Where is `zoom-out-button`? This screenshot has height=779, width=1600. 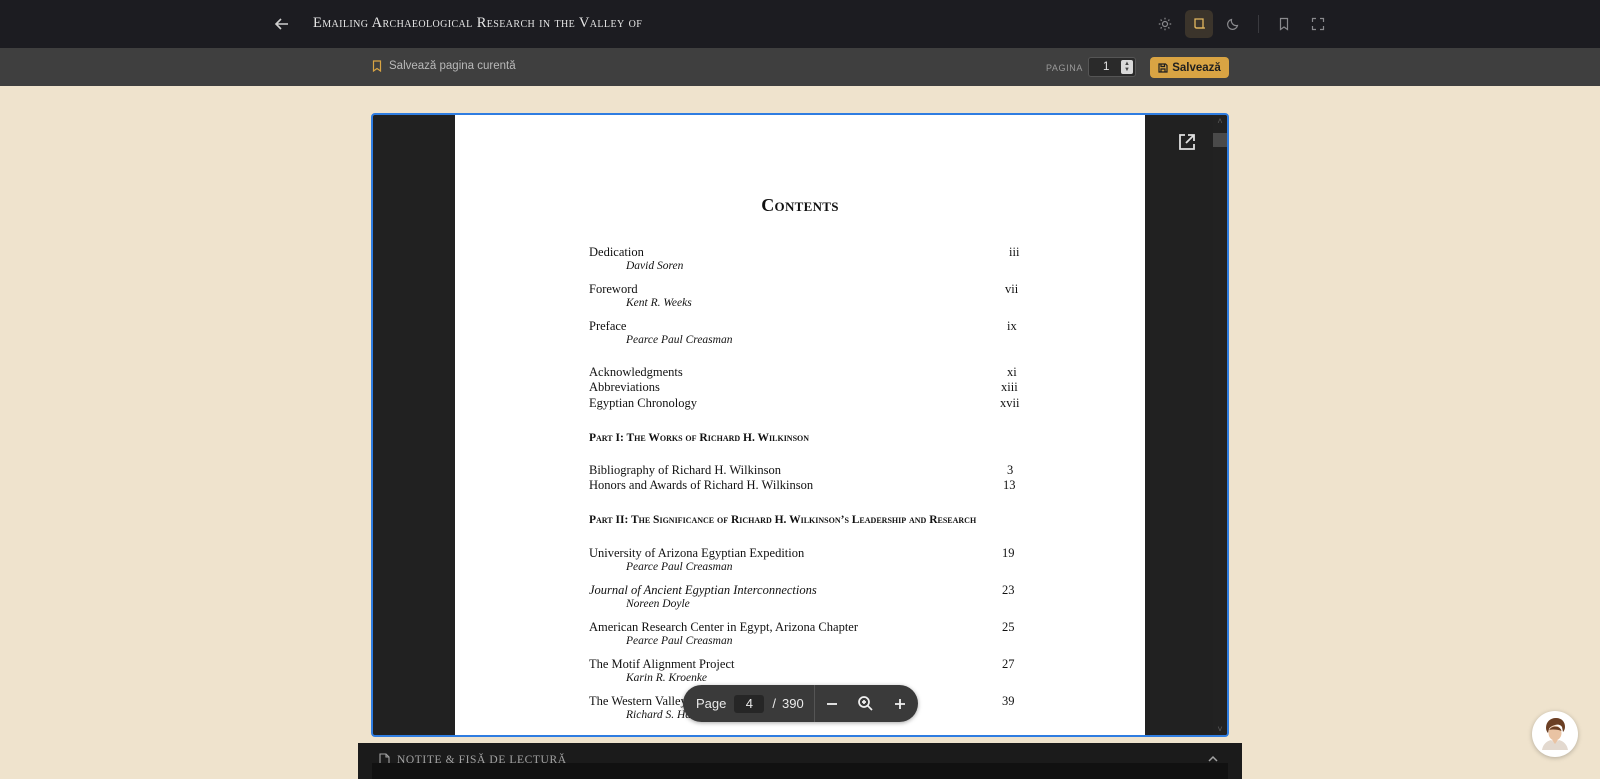
zoom-out-button is located at coordinates (832, 703).